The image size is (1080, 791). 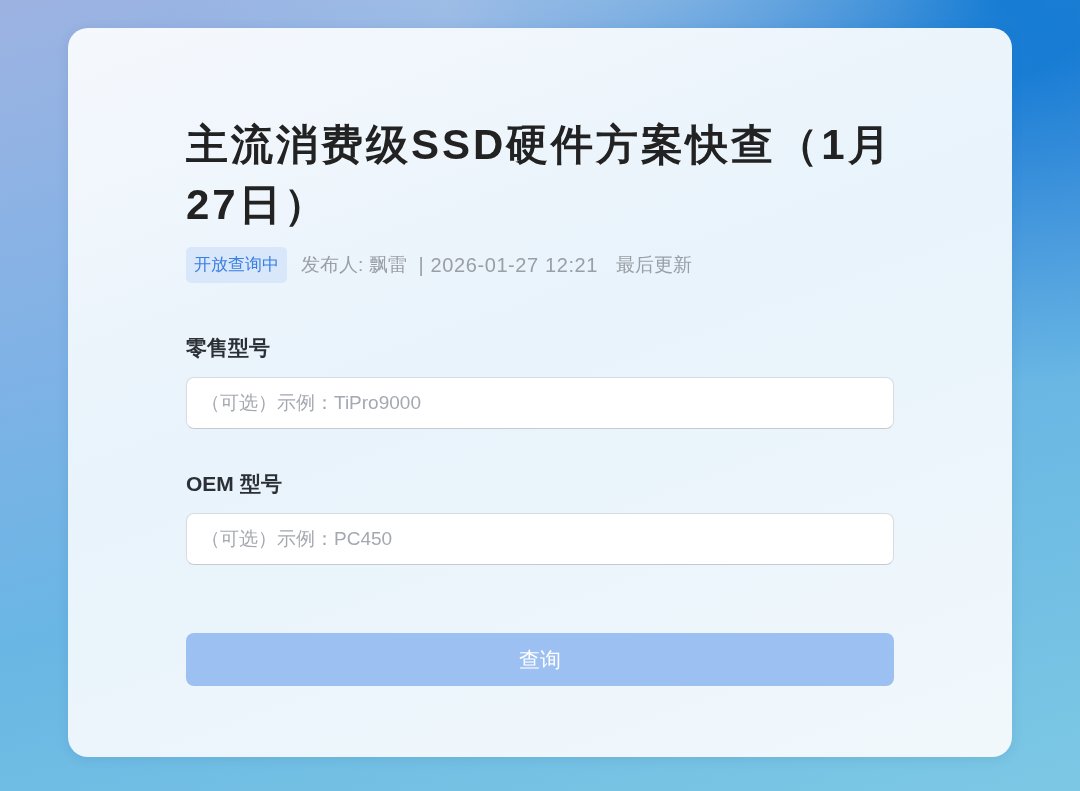 I want to click on field-label: OEM 型号, so click(x=234, y=484).